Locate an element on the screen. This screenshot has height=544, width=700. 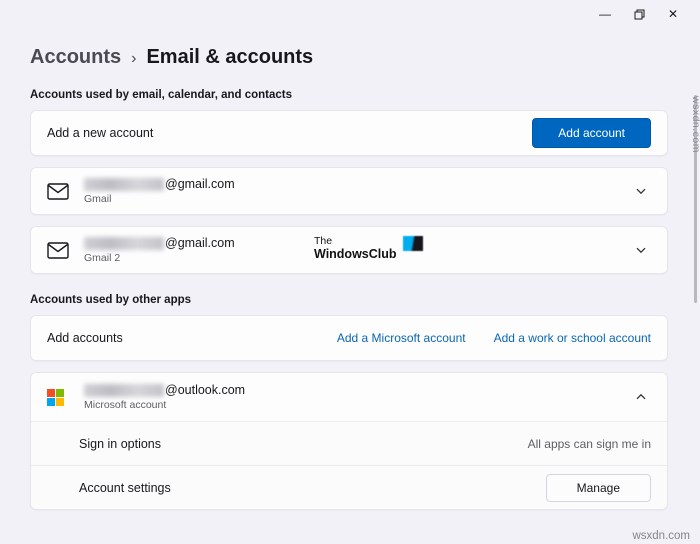
chevron-up-icon is located at coordinates (641, 397).